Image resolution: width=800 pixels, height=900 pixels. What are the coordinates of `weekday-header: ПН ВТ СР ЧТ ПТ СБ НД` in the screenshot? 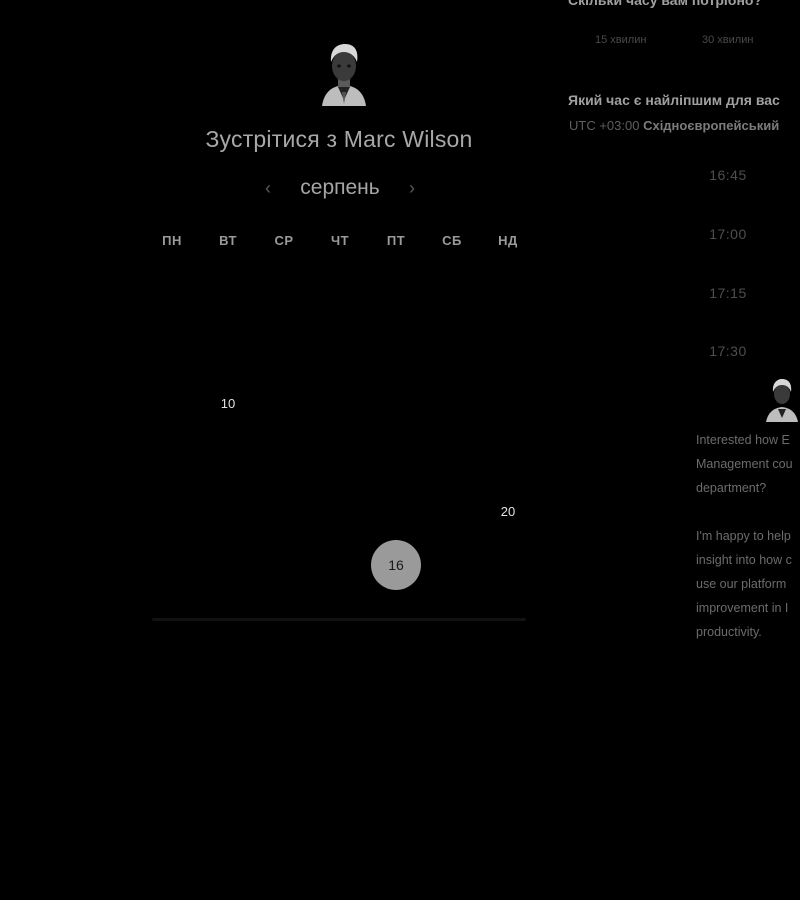 It's located at (340, 240).